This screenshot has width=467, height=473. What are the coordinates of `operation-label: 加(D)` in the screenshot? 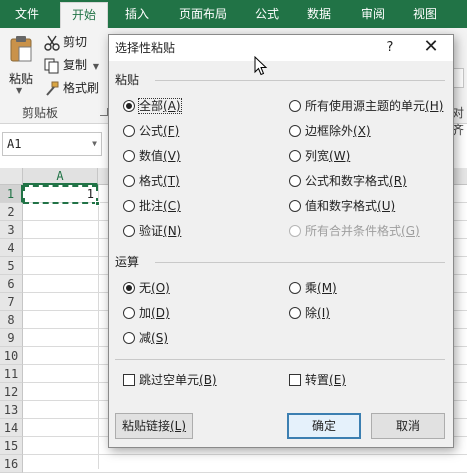 It's located at (154, 313).